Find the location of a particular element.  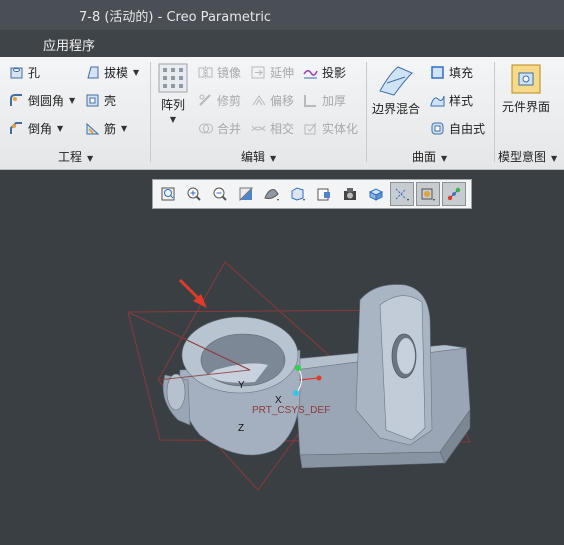

rib-button: 筋 ▼ is located at coordinates (106, 128).